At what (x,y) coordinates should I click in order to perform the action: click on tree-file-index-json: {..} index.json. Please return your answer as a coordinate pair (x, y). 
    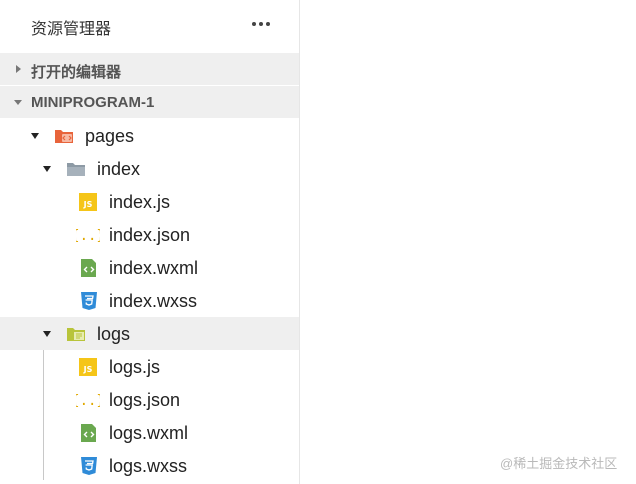
    Looking at the image, I should click on (149, 234).